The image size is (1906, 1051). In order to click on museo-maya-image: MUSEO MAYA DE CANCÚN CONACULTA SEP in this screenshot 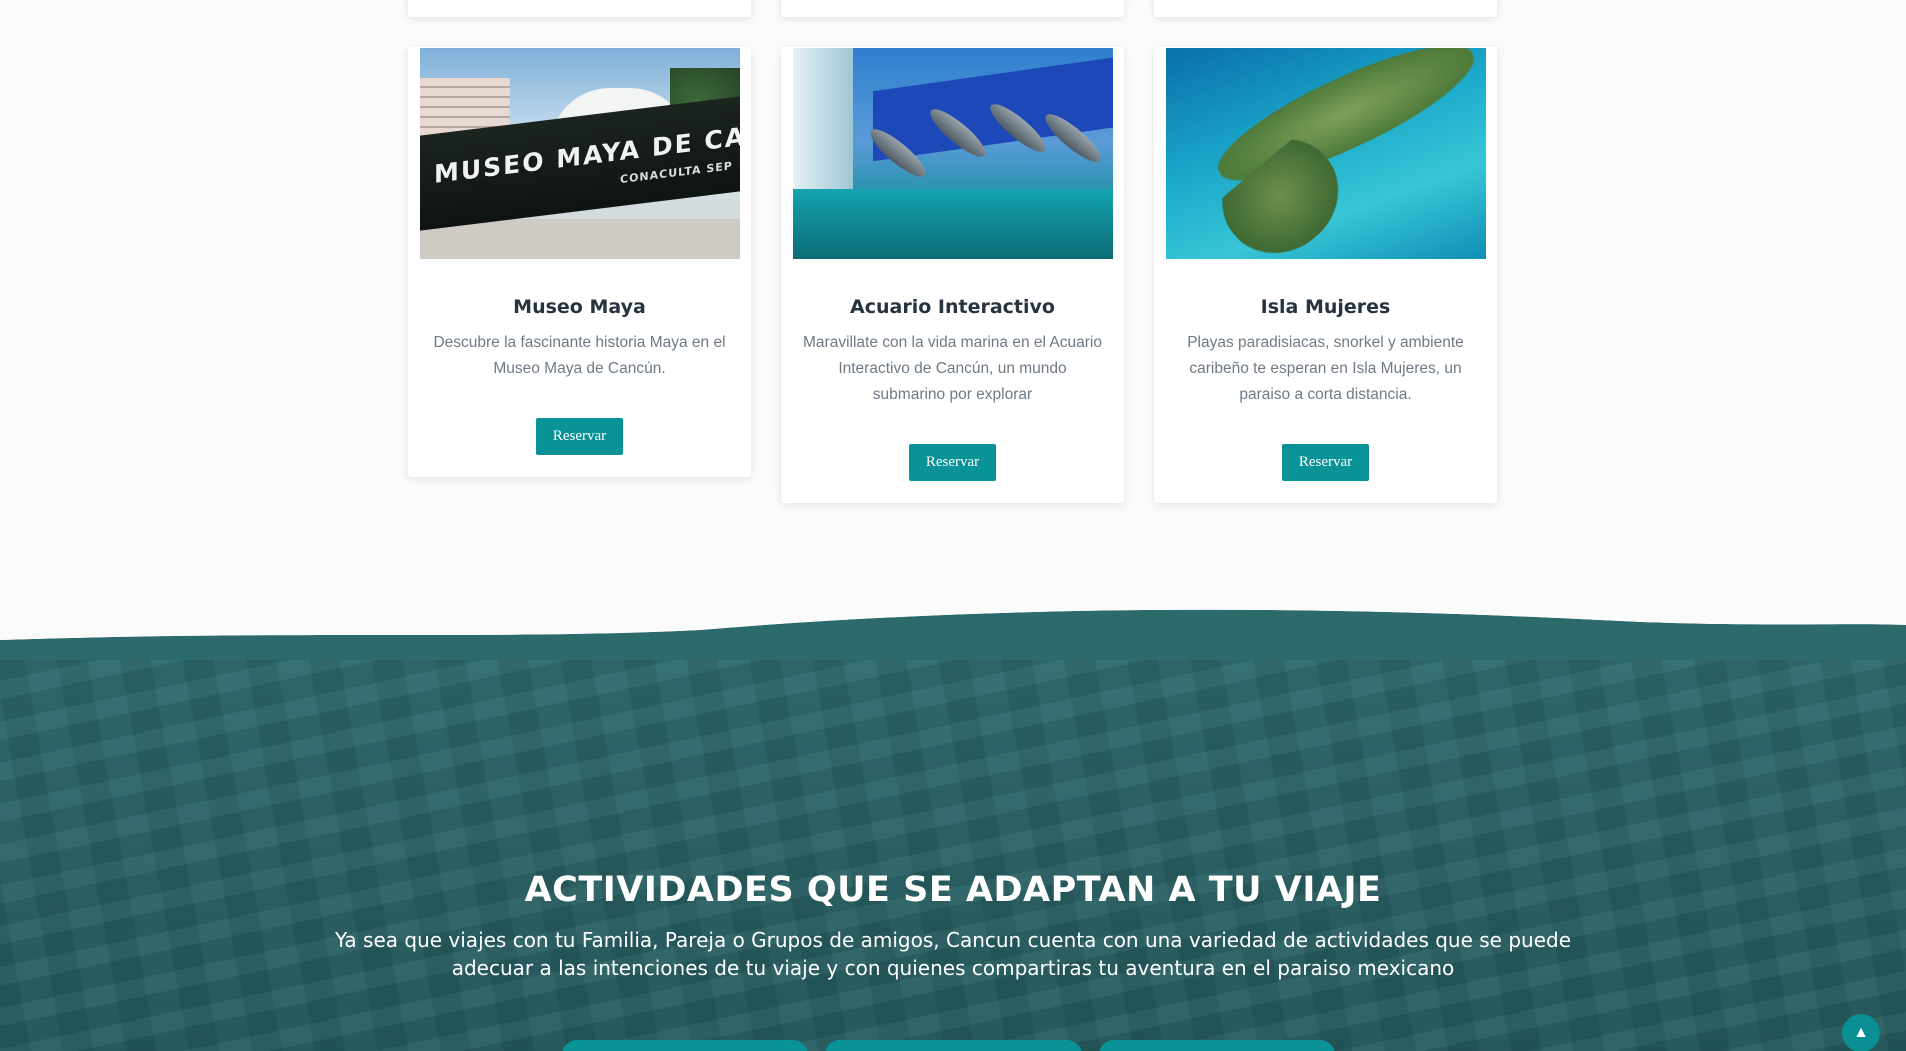, I will do `click(579, 153)`.